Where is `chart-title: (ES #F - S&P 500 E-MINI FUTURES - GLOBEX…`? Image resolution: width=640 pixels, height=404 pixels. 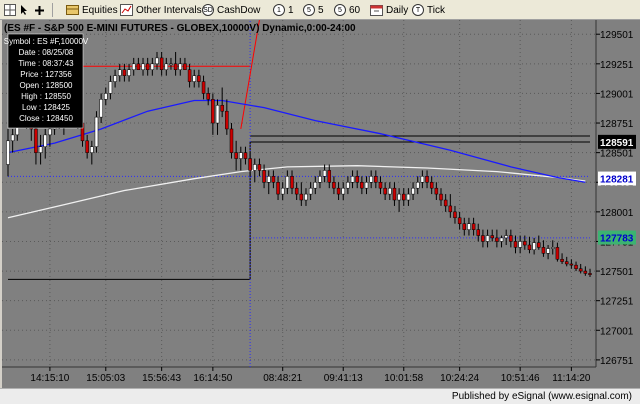 chart-title: (ES #F - S&P 500 E-MINI FUTURES - GLOBEX… is located at coordinates (180, 28).